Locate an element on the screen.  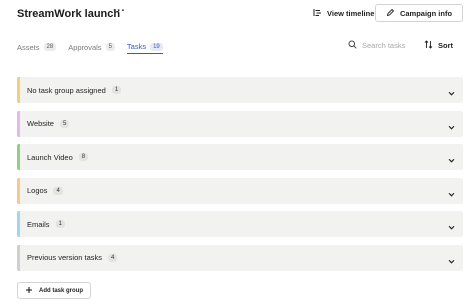
add-task-group-button: Add task group is located at coordinates (54, 290).